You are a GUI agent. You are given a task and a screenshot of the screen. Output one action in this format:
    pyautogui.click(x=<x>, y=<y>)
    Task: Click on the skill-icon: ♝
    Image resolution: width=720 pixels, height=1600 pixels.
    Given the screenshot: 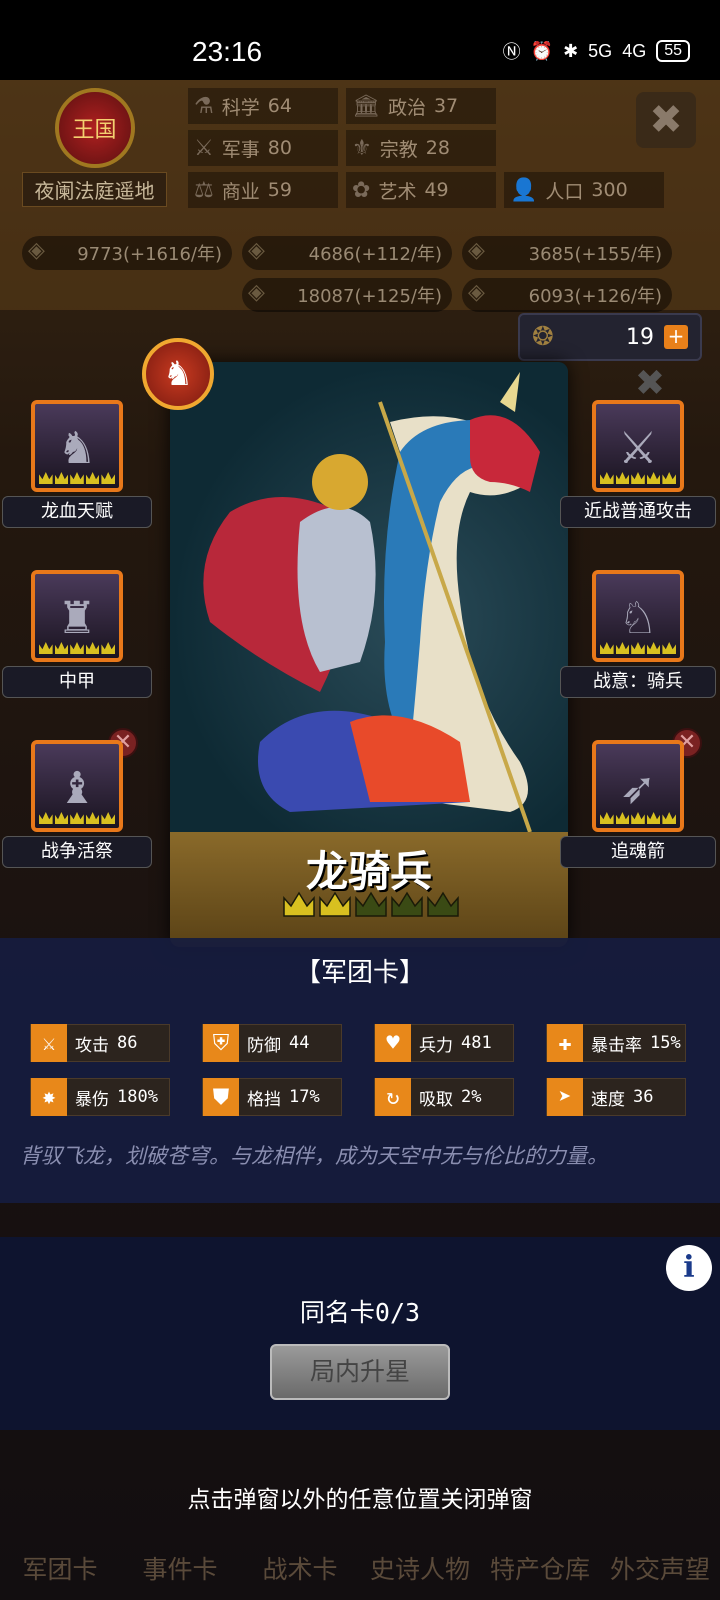 What is the action you would take?
    pyautogui.click(x=77, y=786)
    